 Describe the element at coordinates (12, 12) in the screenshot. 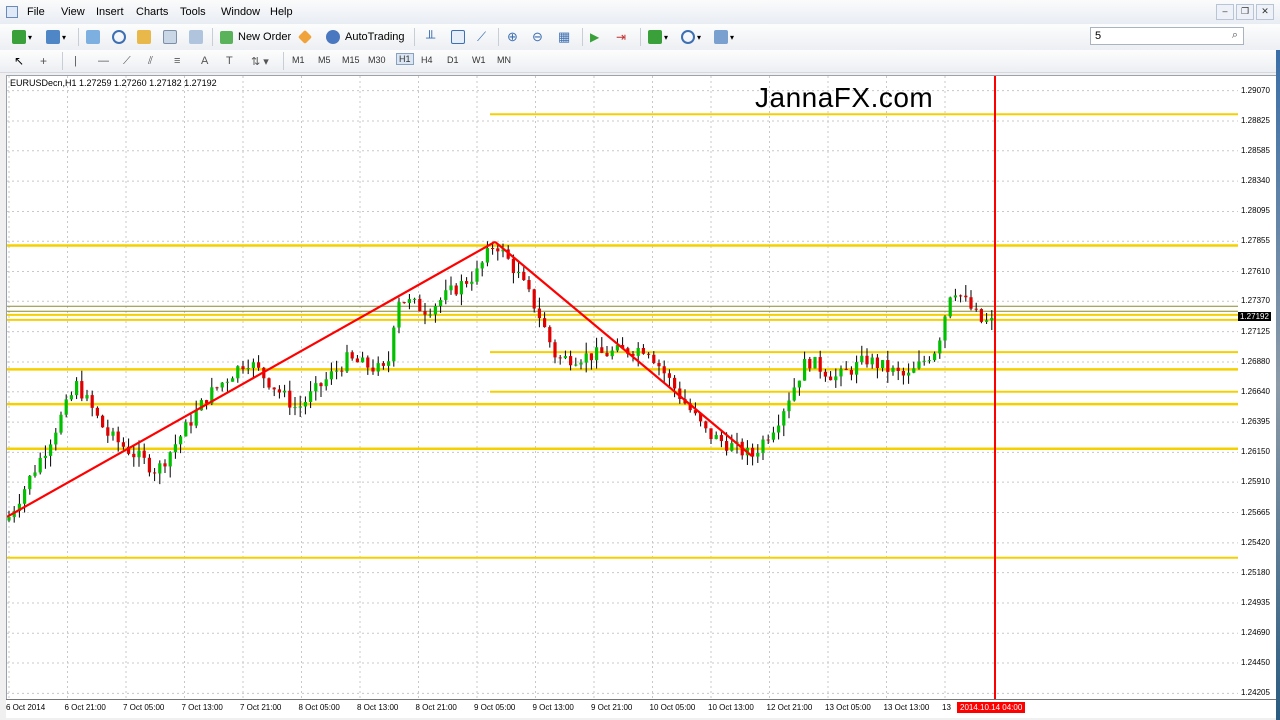

I see `app-icon` at that location.